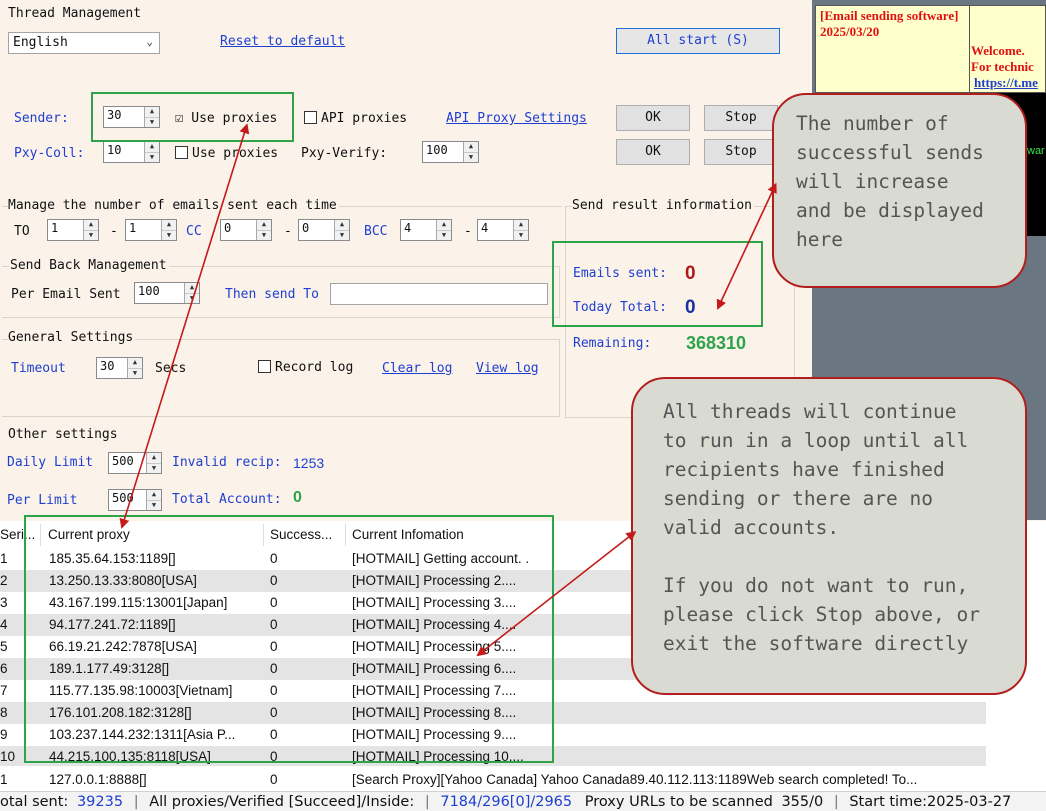  What do you see at coordinates (184, 326) in the screenshot?
I see `arrow-proxy-to-table` at bounding box center [184, 326].